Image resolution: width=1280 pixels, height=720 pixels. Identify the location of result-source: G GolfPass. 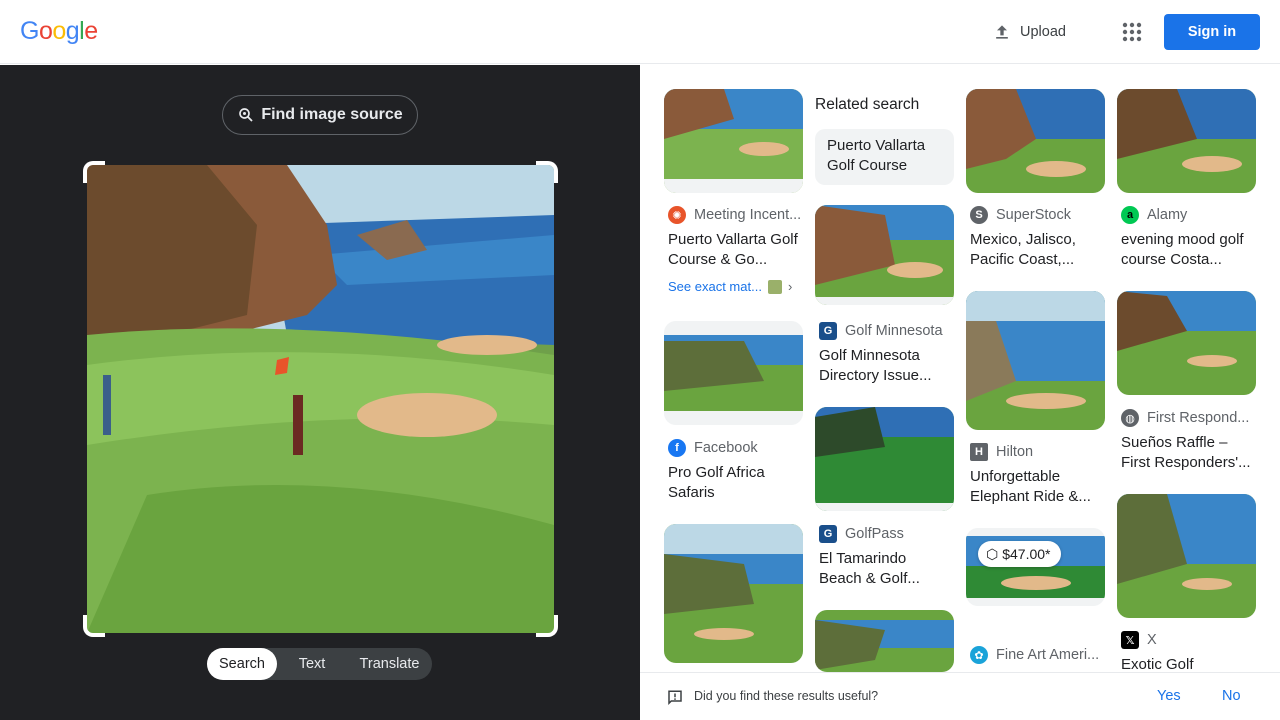
(861, 534).